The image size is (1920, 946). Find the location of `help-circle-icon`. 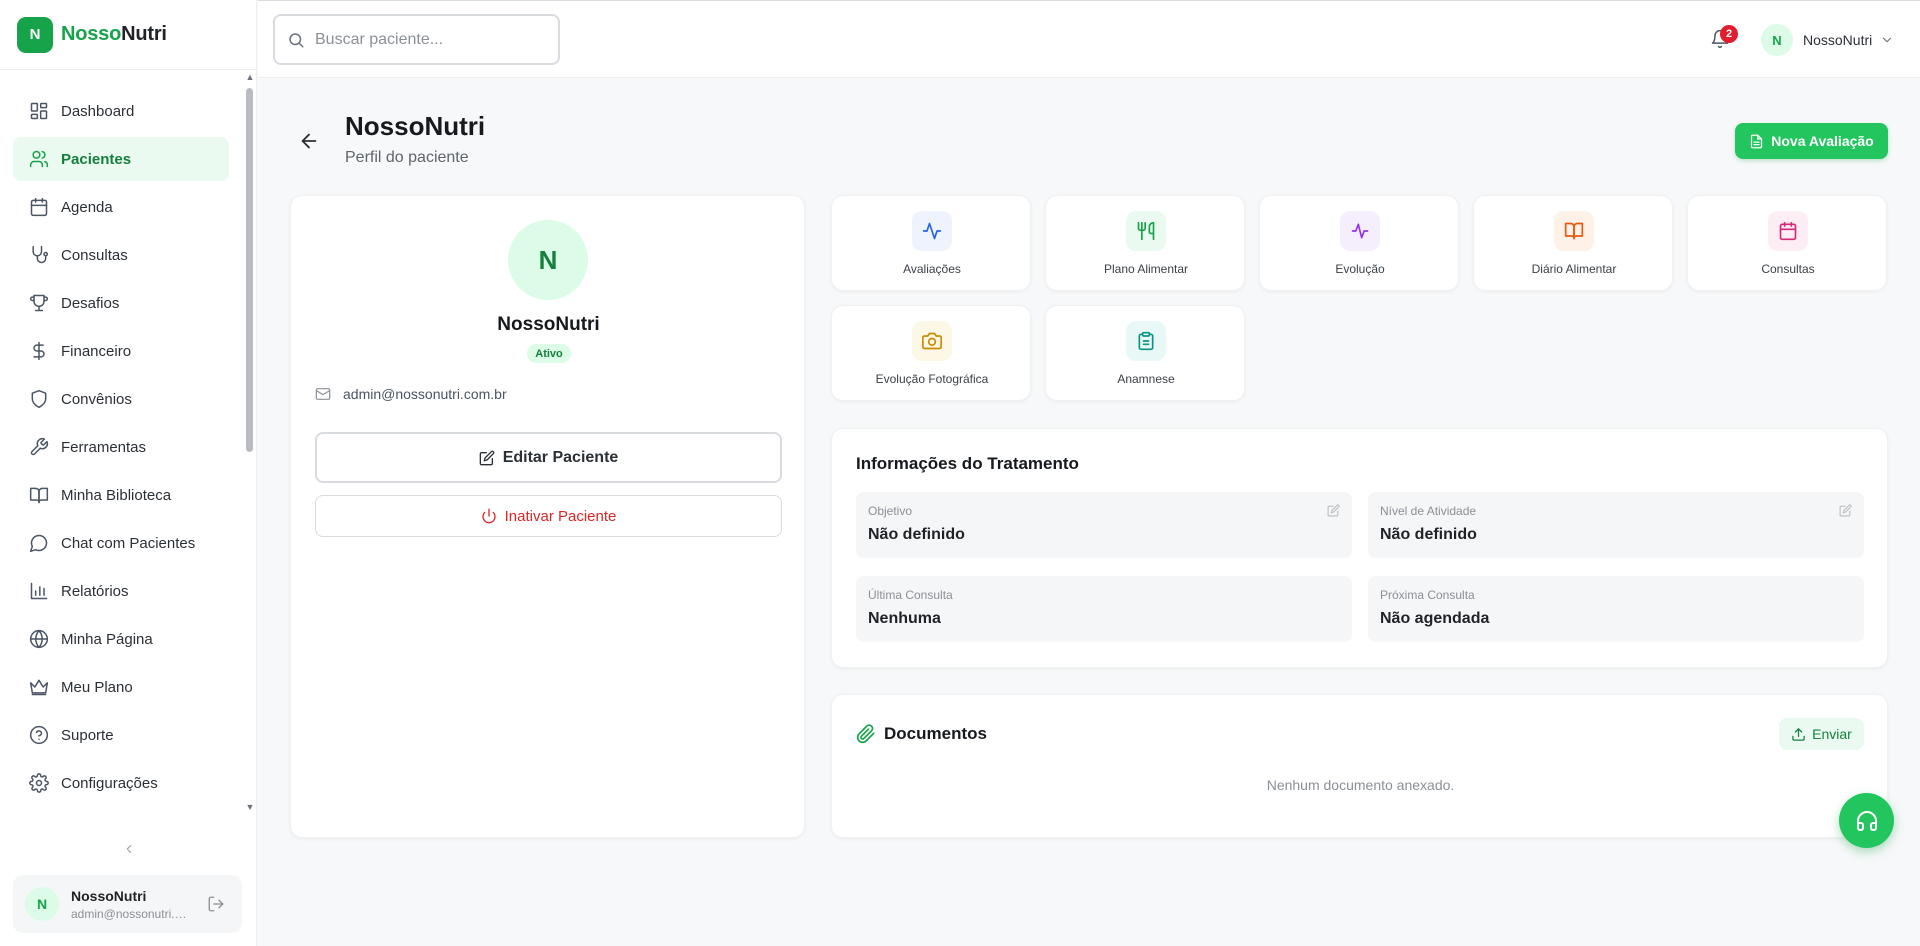

help-circle-icon is located at coordinates (39, 735).